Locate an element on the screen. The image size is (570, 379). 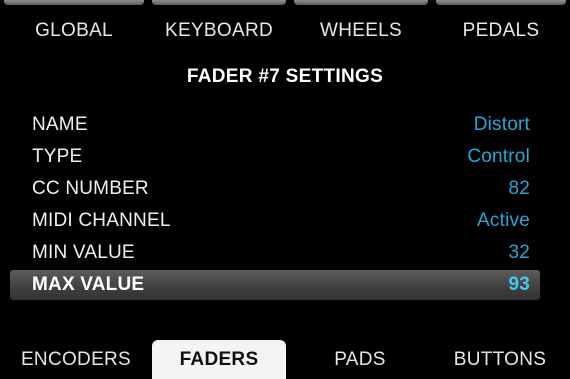
tab-keyboard: KEYBOARD is located at coordinates (219, 22).